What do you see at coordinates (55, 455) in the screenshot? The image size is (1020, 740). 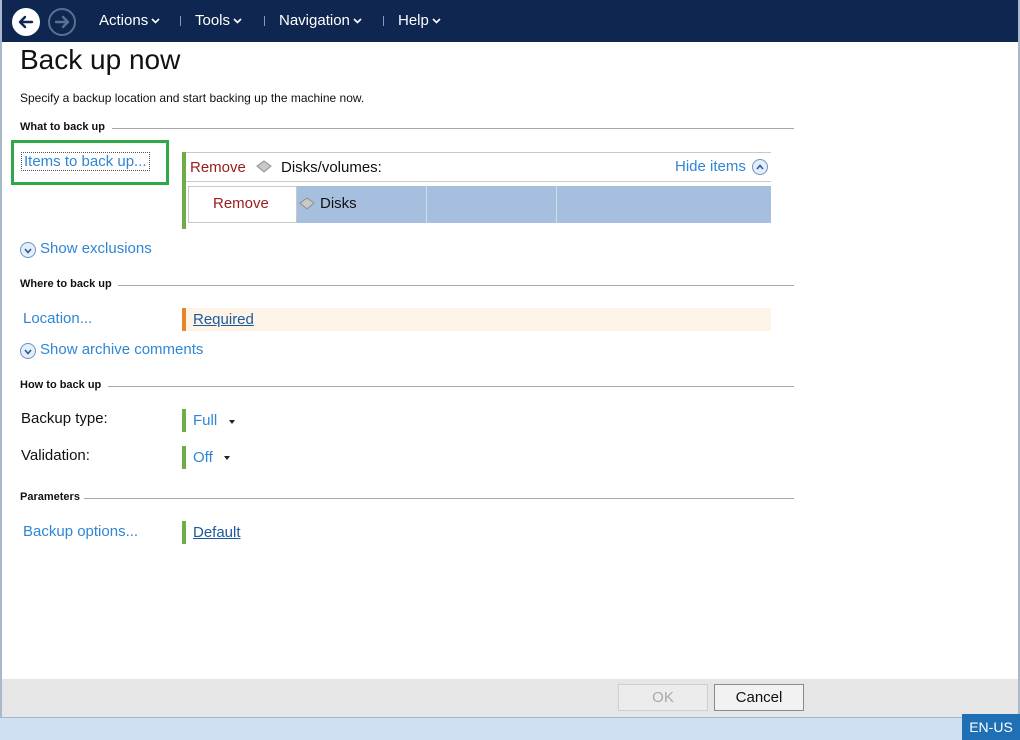 I see `validation-label: Validation:` at bounding box center [55, 455].